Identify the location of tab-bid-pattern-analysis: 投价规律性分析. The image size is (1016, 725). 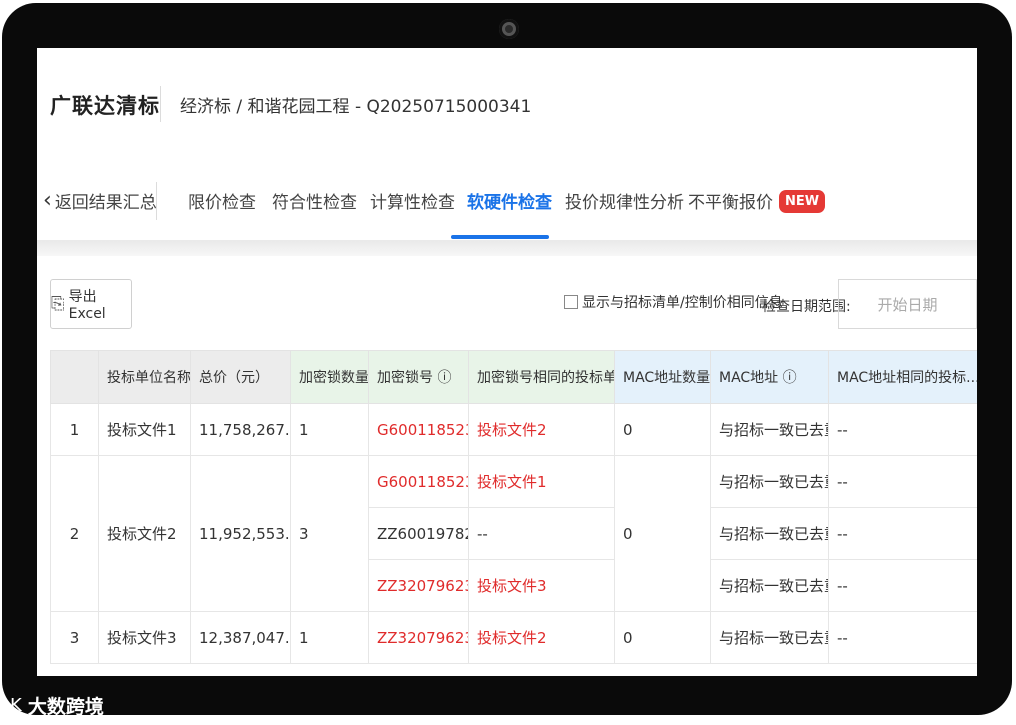
(624, 200).